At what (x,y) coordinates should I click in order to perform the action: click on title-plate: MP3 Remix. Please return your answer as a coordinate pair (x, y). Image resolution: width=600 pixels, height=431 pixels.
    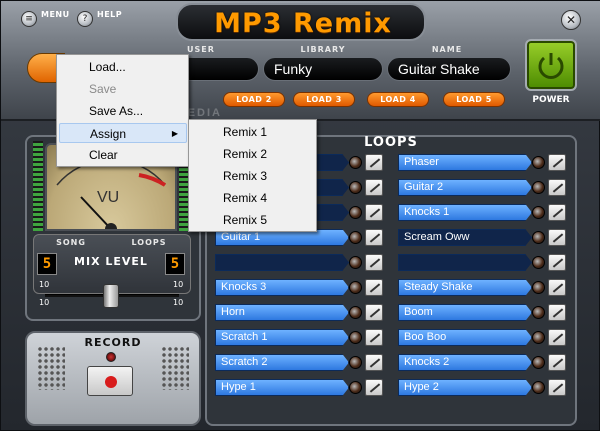
    Looking at the image, I should click on (301, 22).